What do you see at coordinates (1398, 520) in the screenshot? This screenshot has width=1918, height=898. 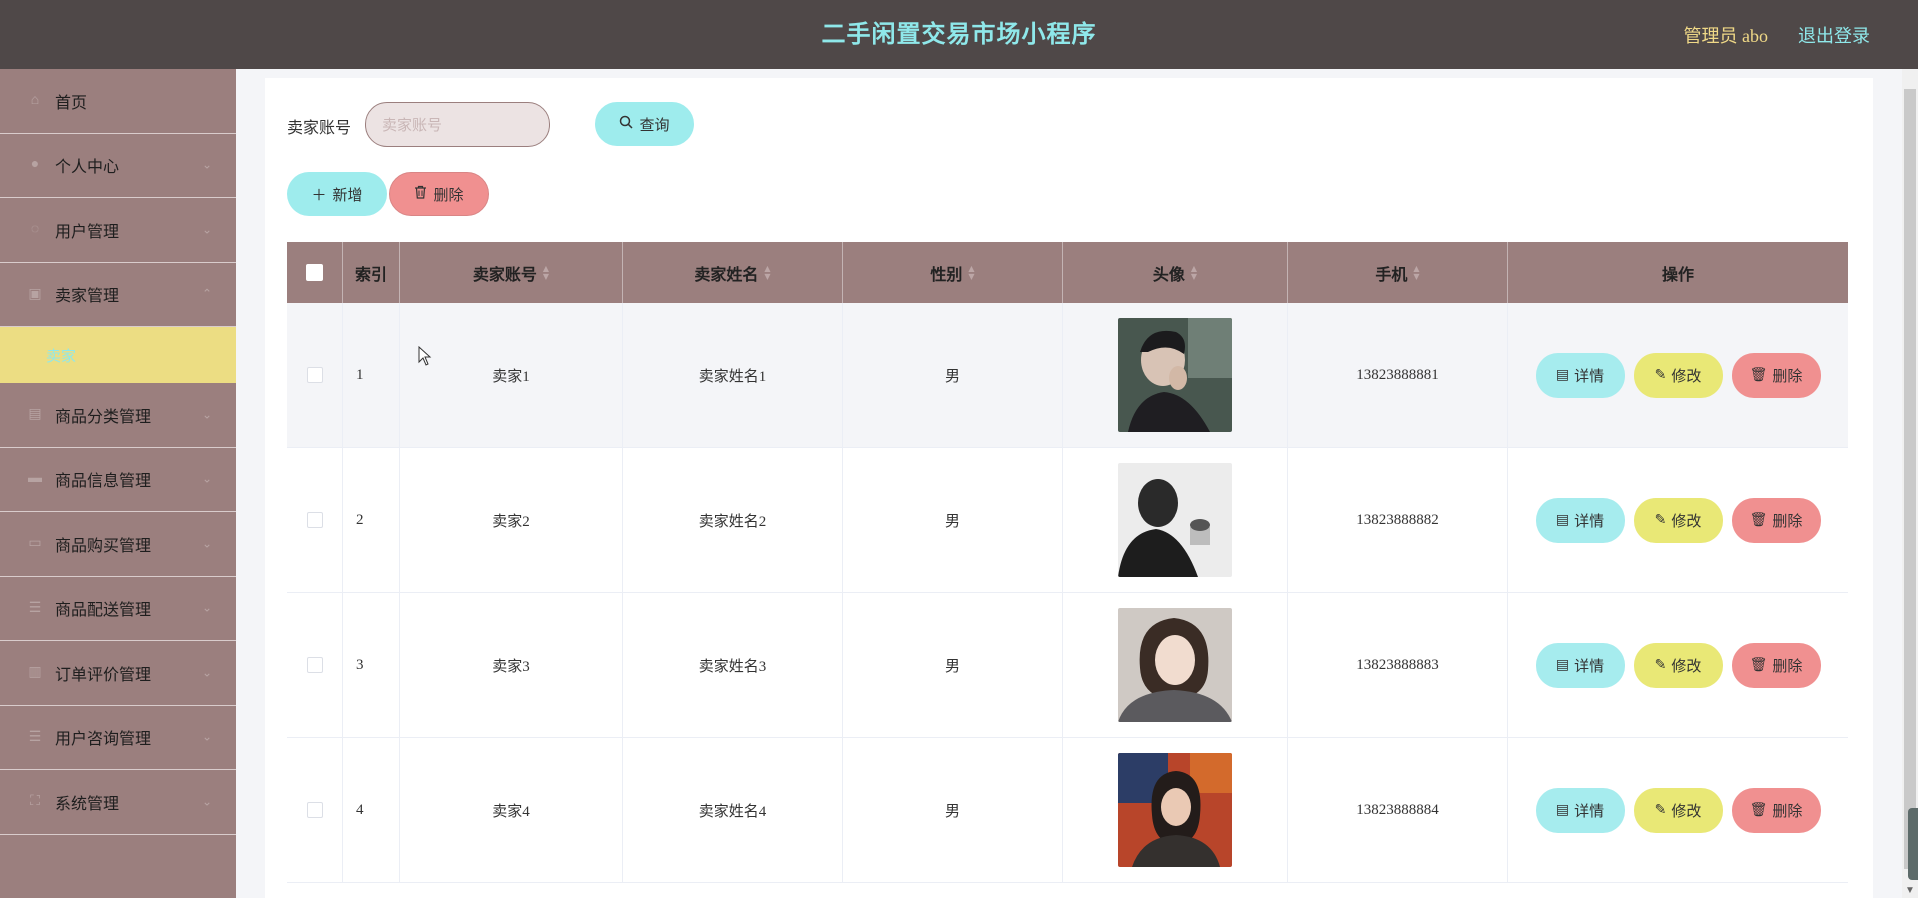 I see `row-phone: 13823888882` at bounding box center [1398, 520].